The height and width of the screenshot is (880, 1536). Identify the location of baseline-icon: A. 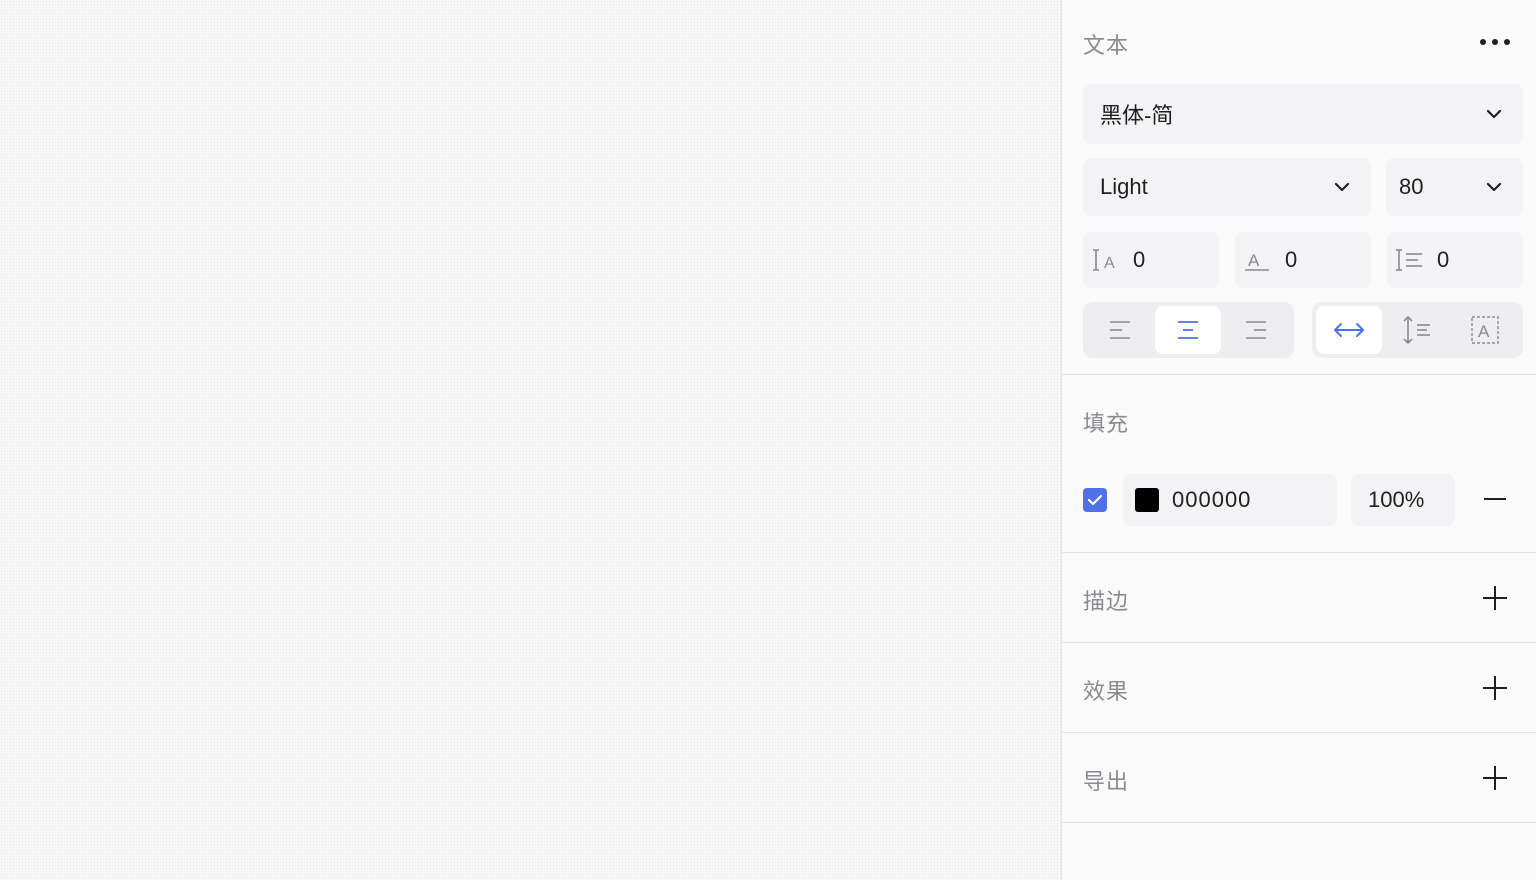
(1257, 261).